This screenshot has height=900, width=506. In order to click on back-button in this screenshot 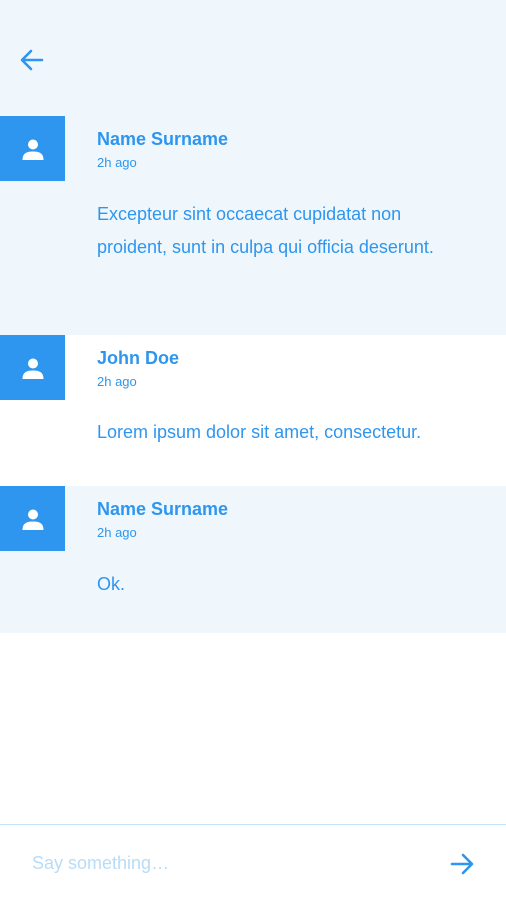, I will do `click(32, 60)`.